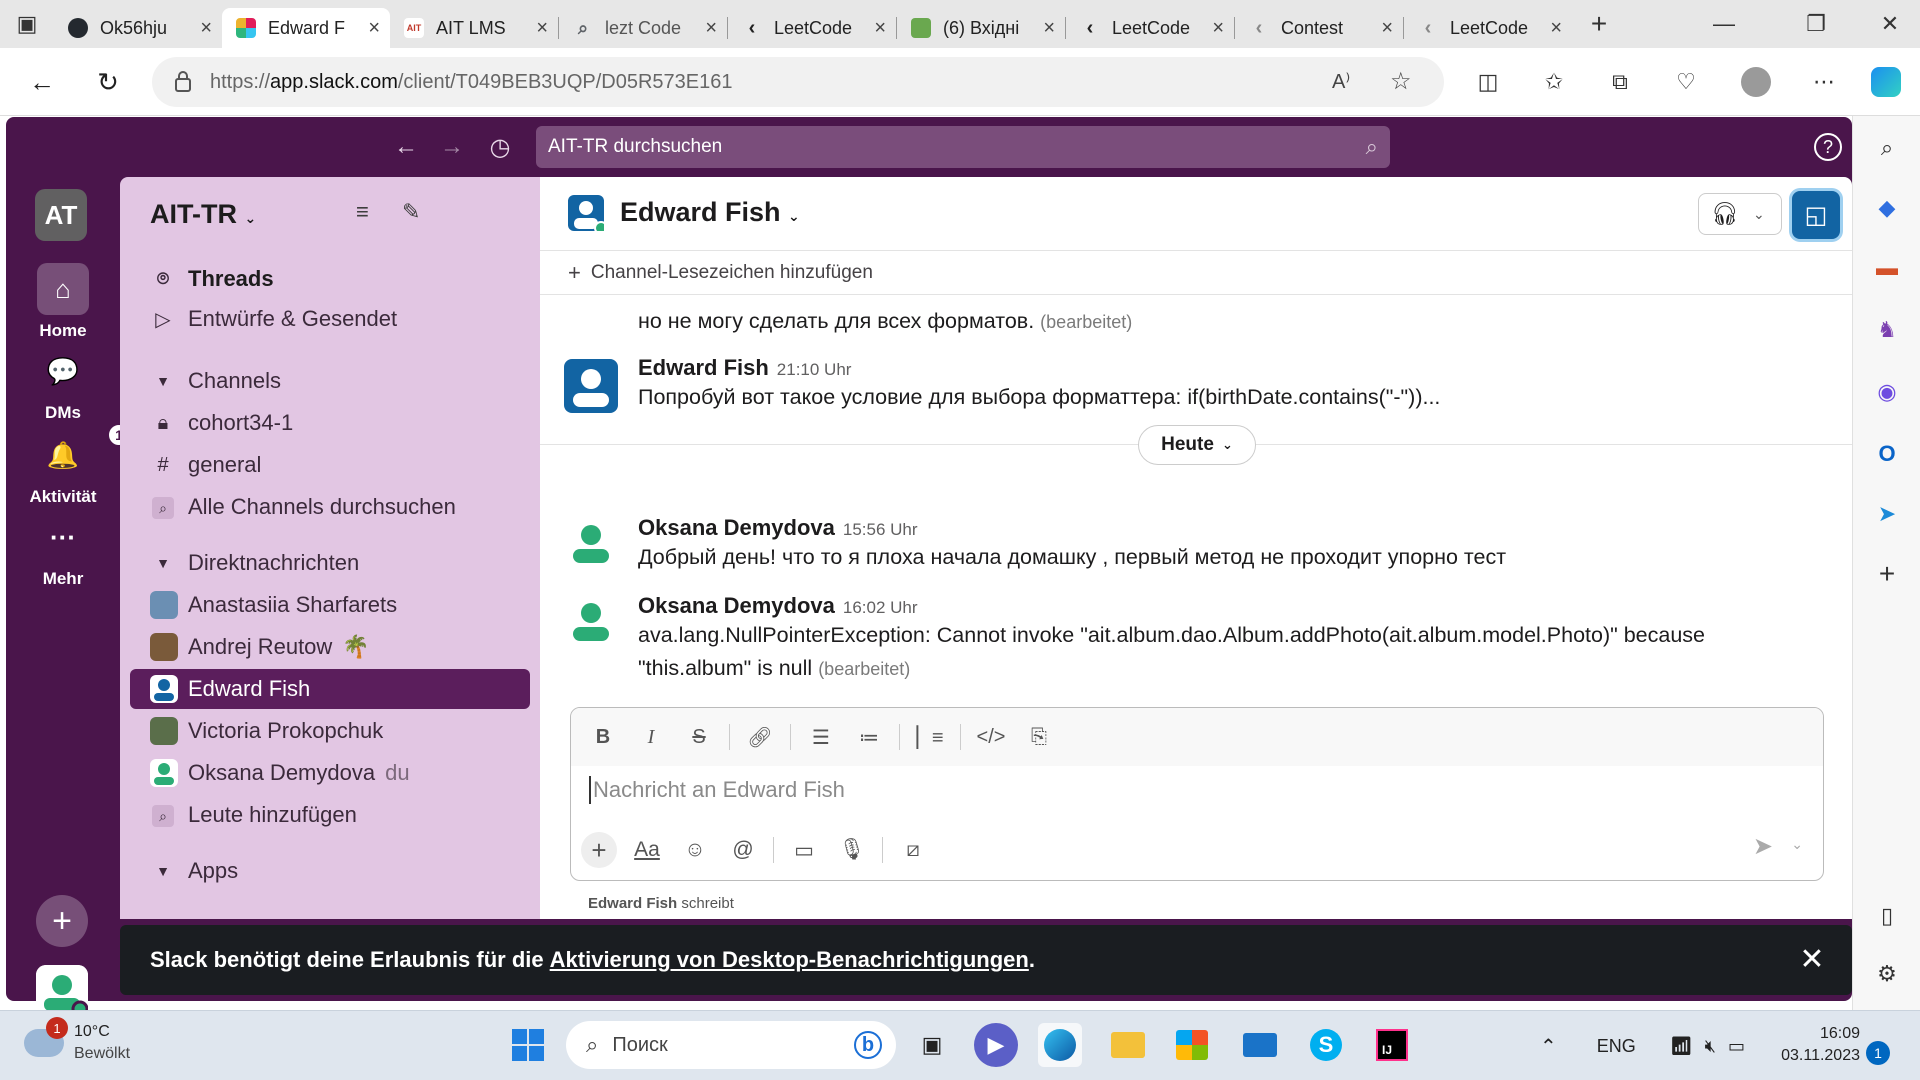 The width and height of the screenshot is (1920, 1080). Describe the element at coordinates (1887, 454) in the screenshot. I see `outlook-icon: O` at that location.